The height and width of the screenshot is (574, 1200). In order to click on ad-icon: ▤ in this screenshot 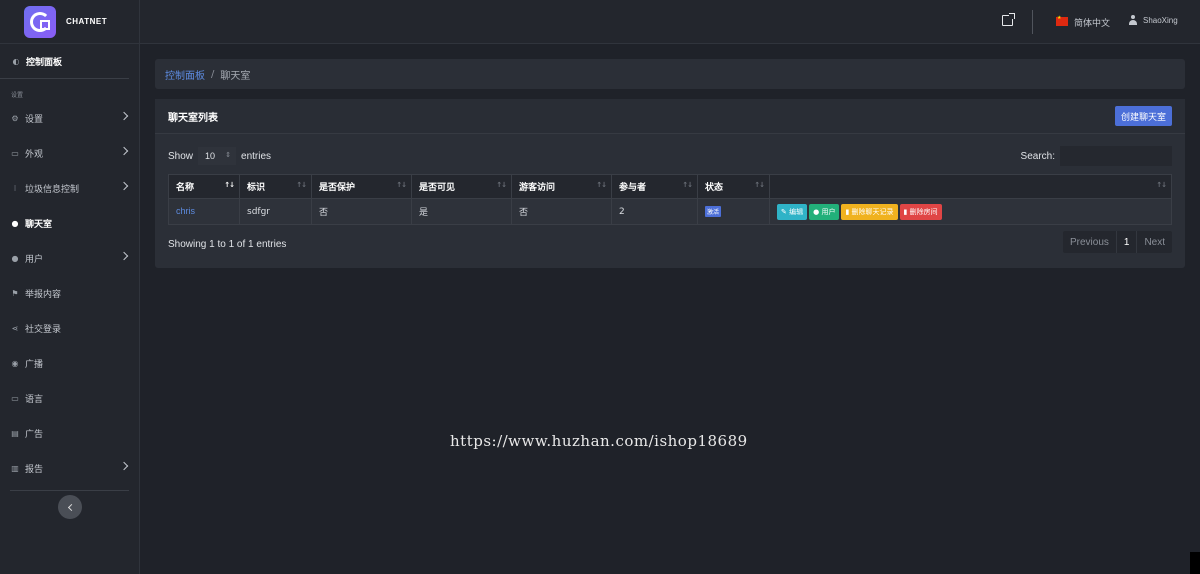, I will do `click(15, 433)`.